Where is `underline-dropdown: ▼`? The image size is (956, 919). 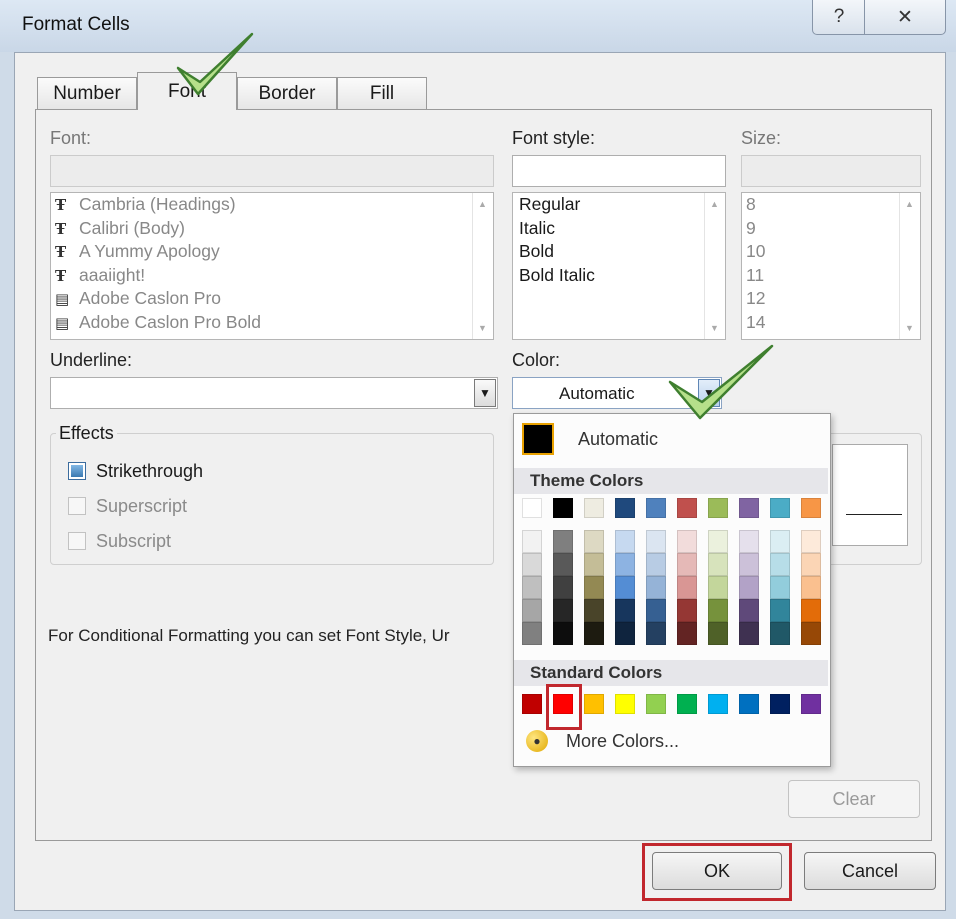 underline-dropdown: ▼ is located at coordinates (274, 393).